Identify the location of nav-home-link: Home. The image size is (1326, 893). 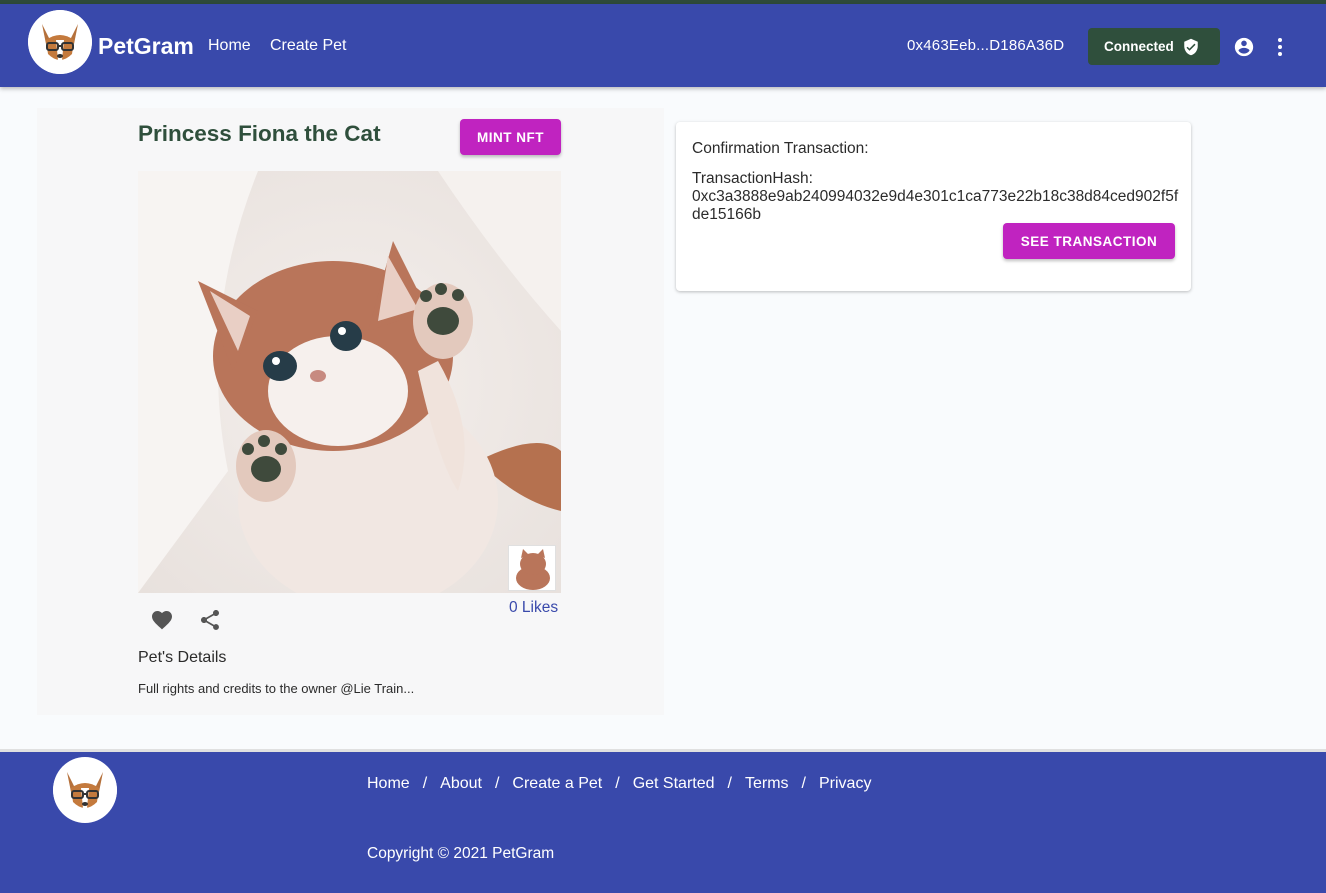
(229, 46).